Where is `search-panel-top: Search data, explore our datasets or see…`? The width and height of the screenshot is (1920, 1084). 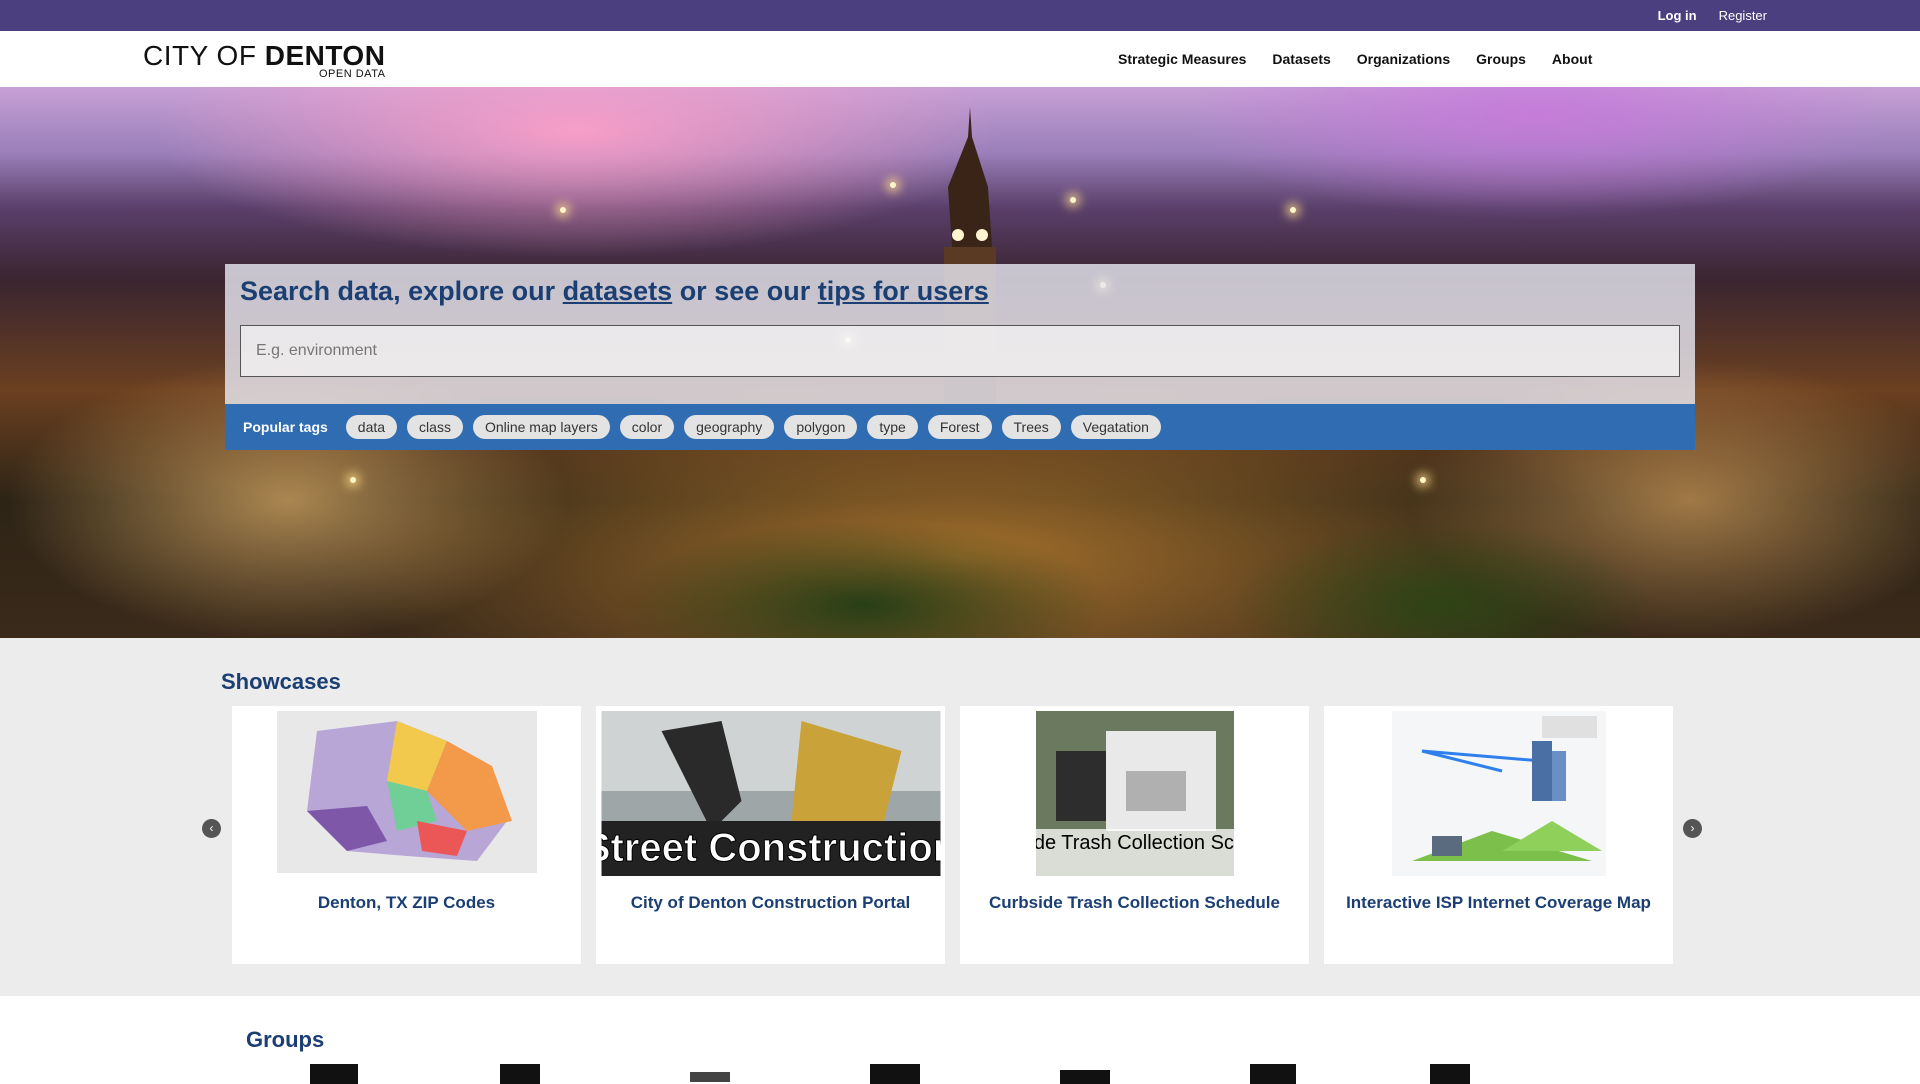
search-panel-top: Search data, explore our datasets or see… is located at coordinates (960, 334).